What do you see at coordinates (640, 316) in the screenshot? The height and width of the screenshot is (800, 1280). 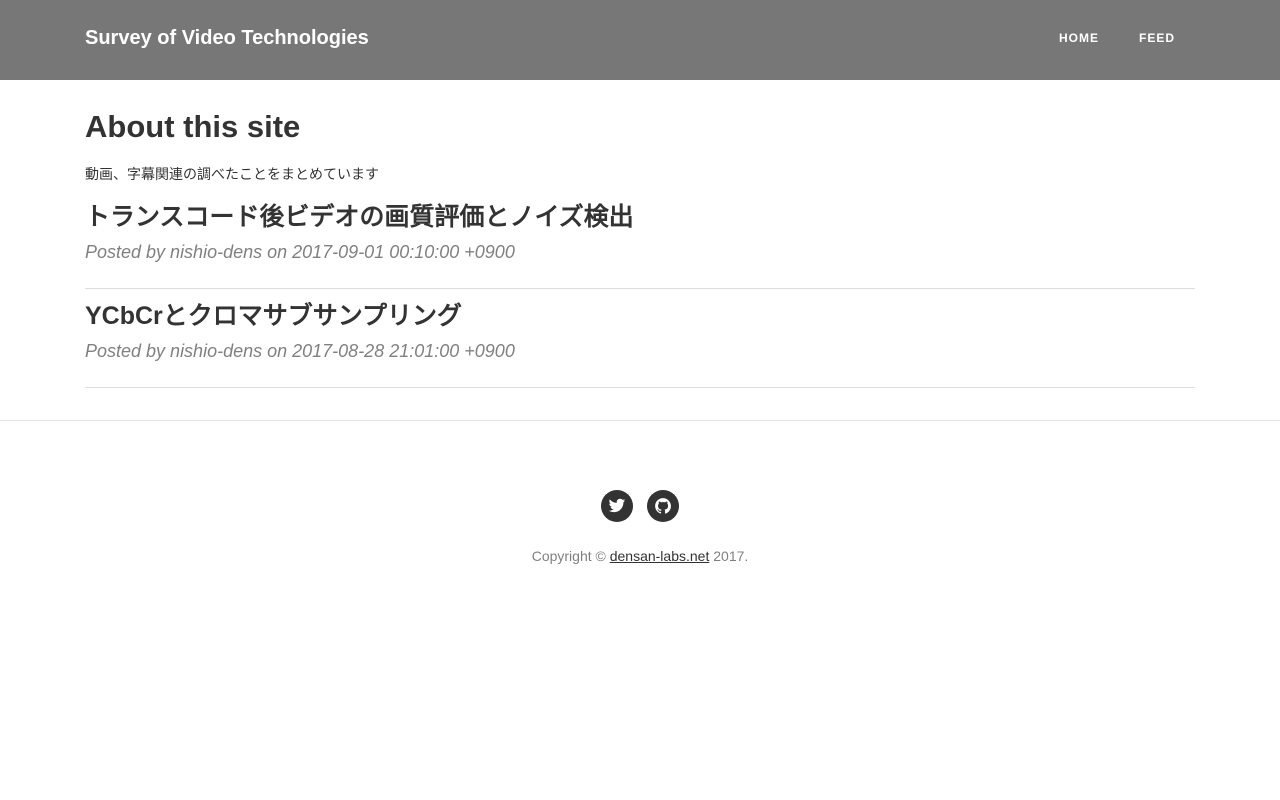 I see `post-title-link: YCbCrとクロマサブサンプリング` at bounding box center [640, 316].